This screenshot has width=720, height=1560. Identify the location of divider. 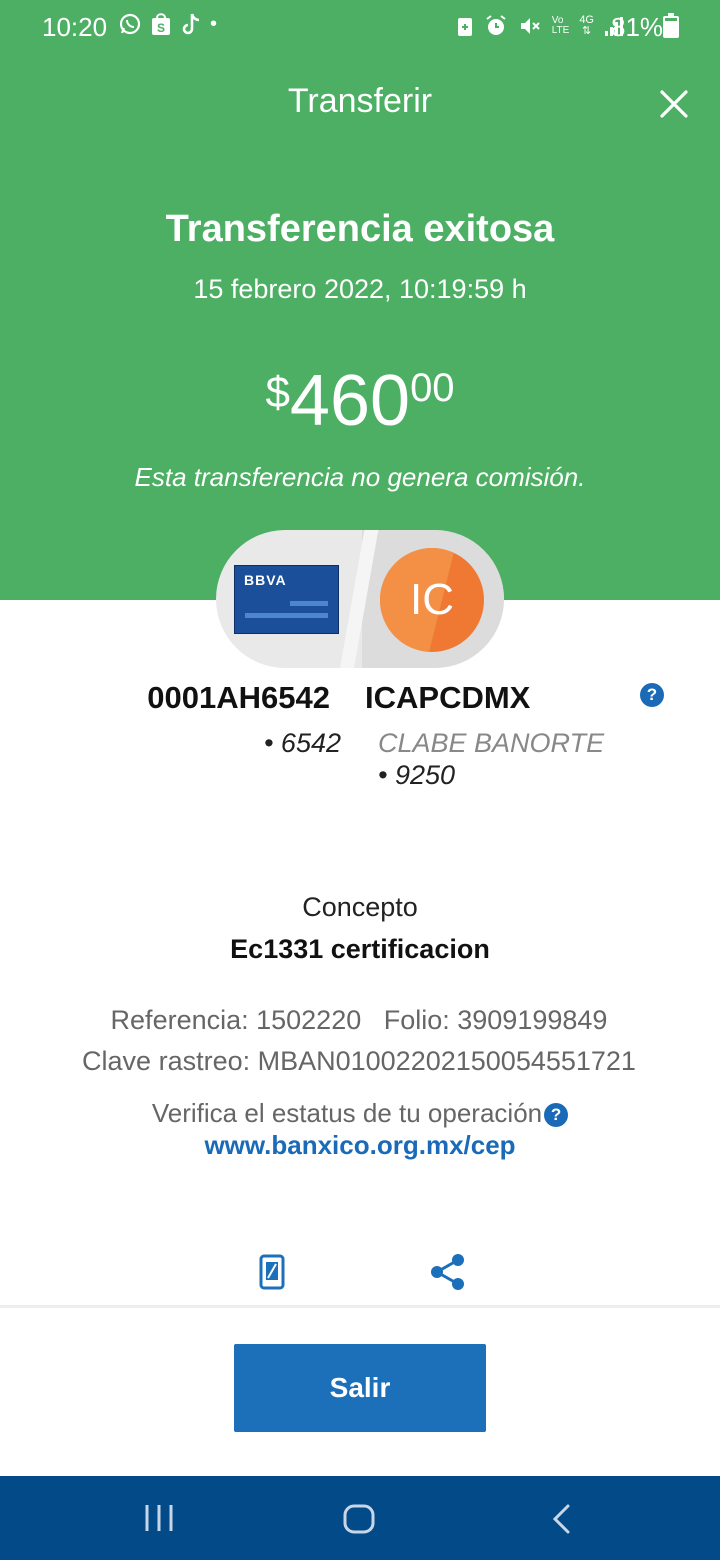
(360, 1306).